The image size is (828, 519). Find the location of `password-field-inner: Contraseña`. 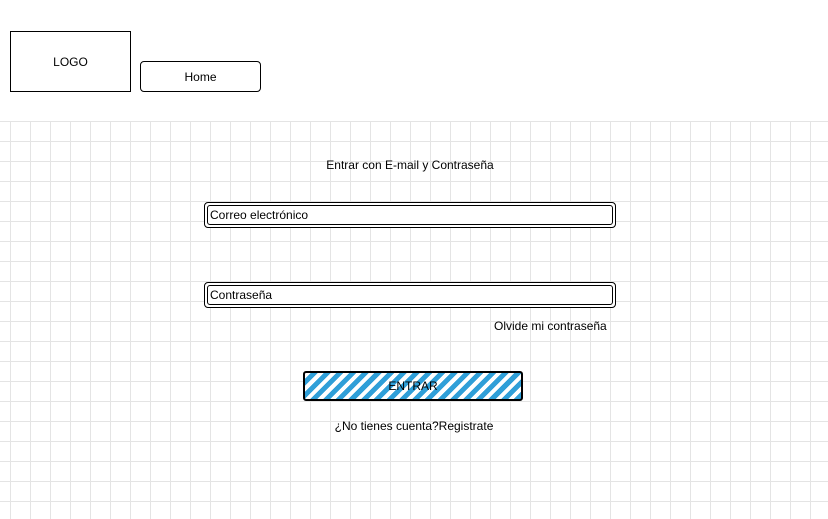

password-field-inner: Contraseña is located at coordinates (410, 295).